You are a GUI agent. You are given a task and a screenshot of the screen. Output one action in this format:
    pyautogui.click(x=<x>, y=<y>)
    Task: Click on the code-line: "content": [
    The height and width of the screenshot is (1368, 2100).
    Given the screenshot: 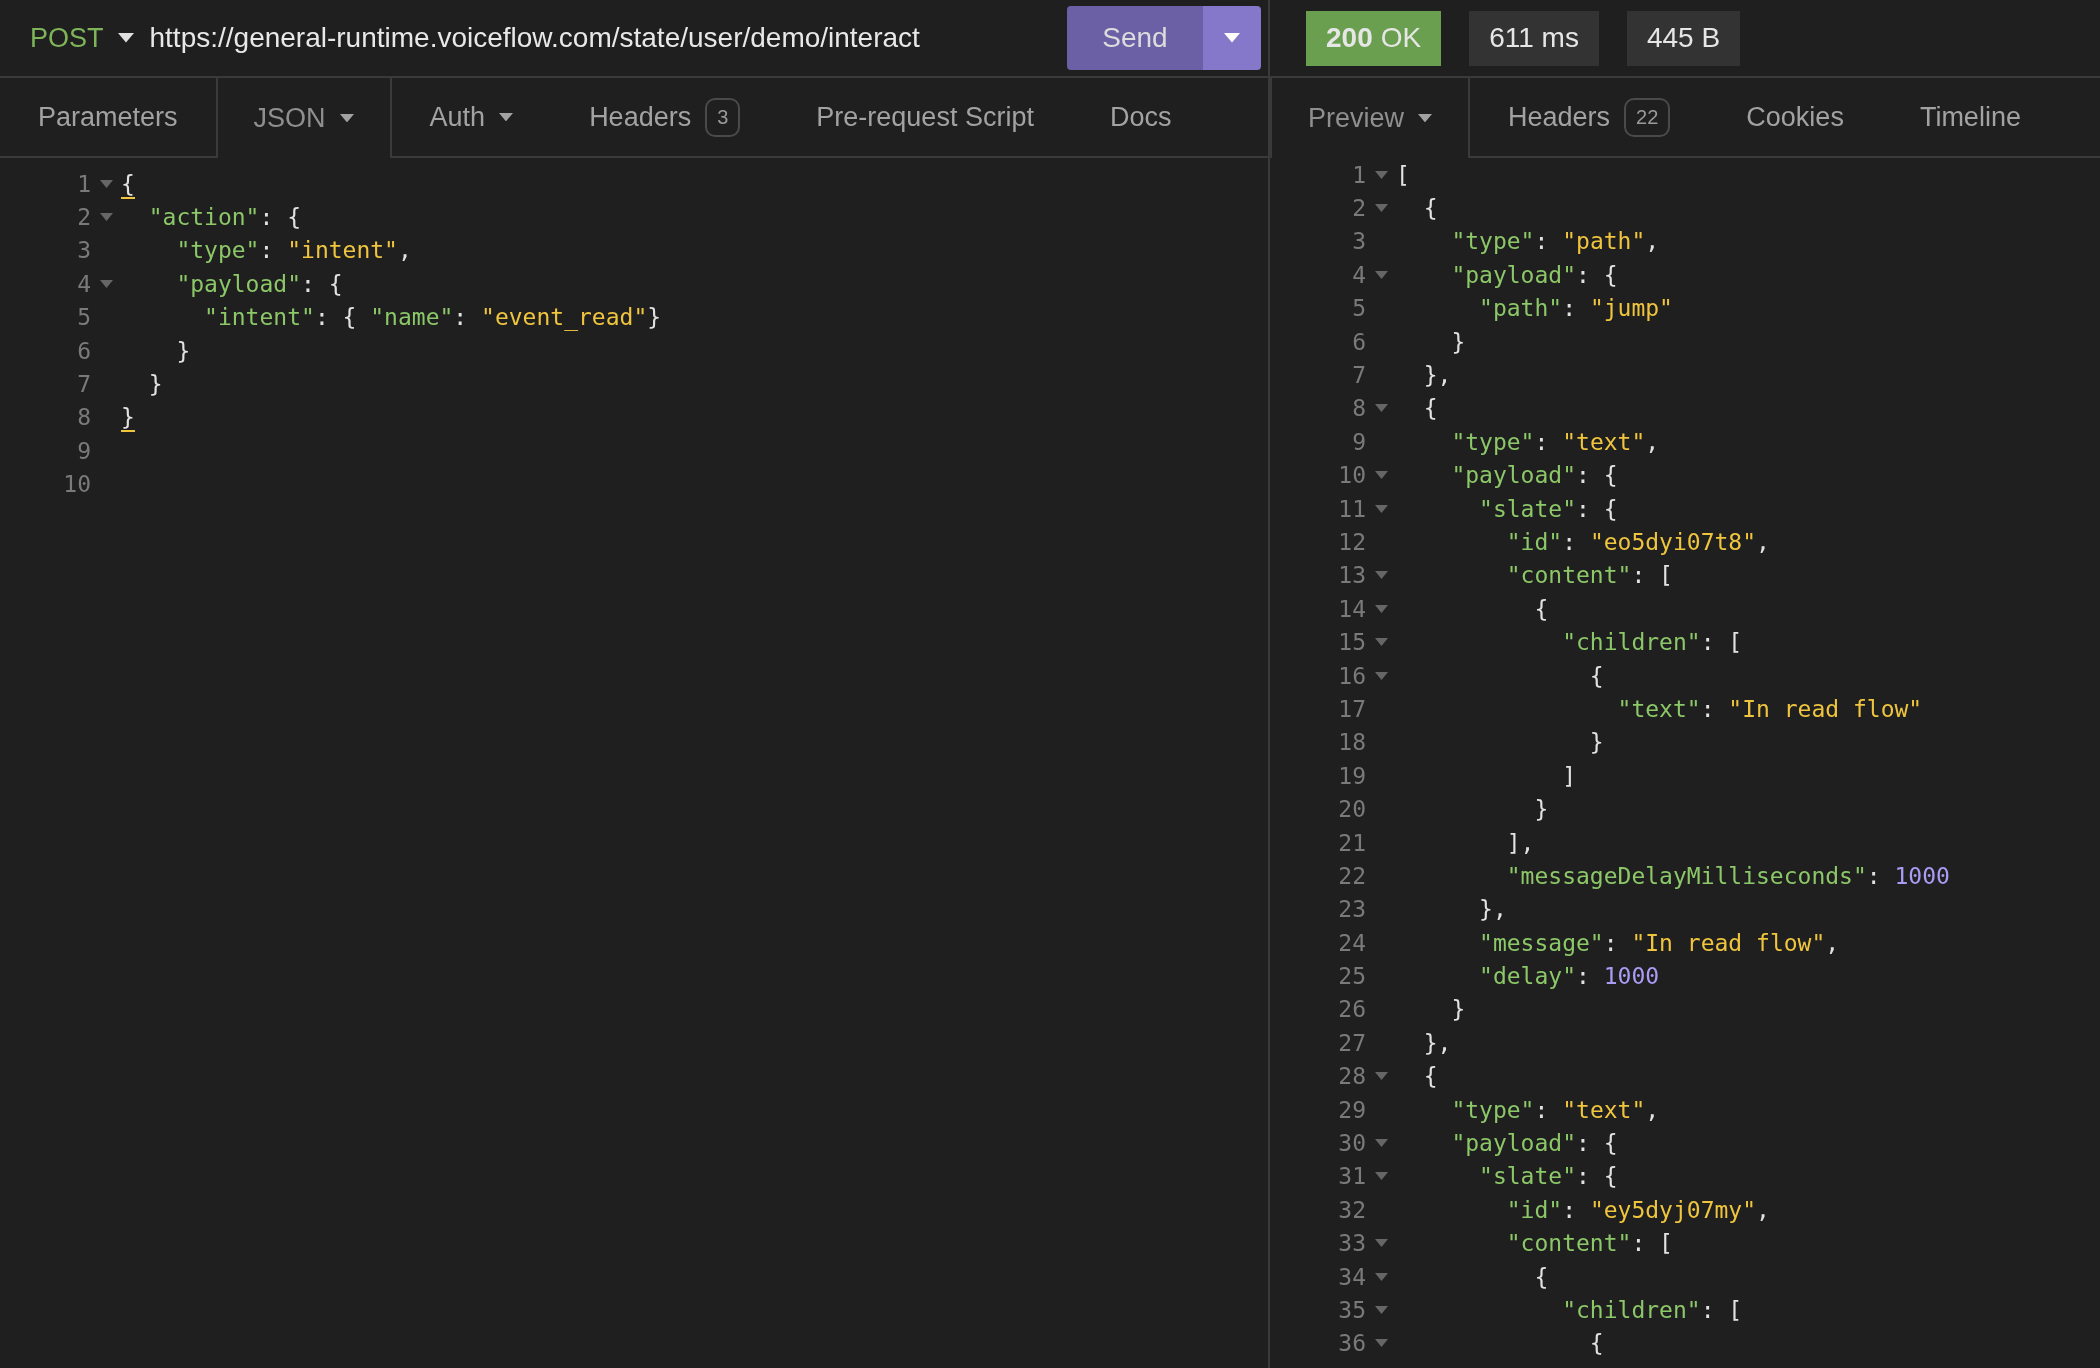 What is the action you would take?
    pyautogui.click(x=1589, y=575)
    